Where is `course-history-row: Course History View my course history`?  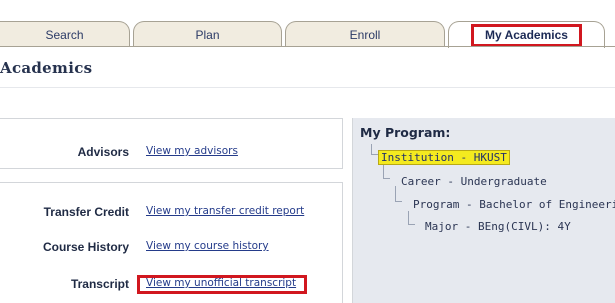 course-history-row: Course History View my course history is located at coordinates (171, 248).